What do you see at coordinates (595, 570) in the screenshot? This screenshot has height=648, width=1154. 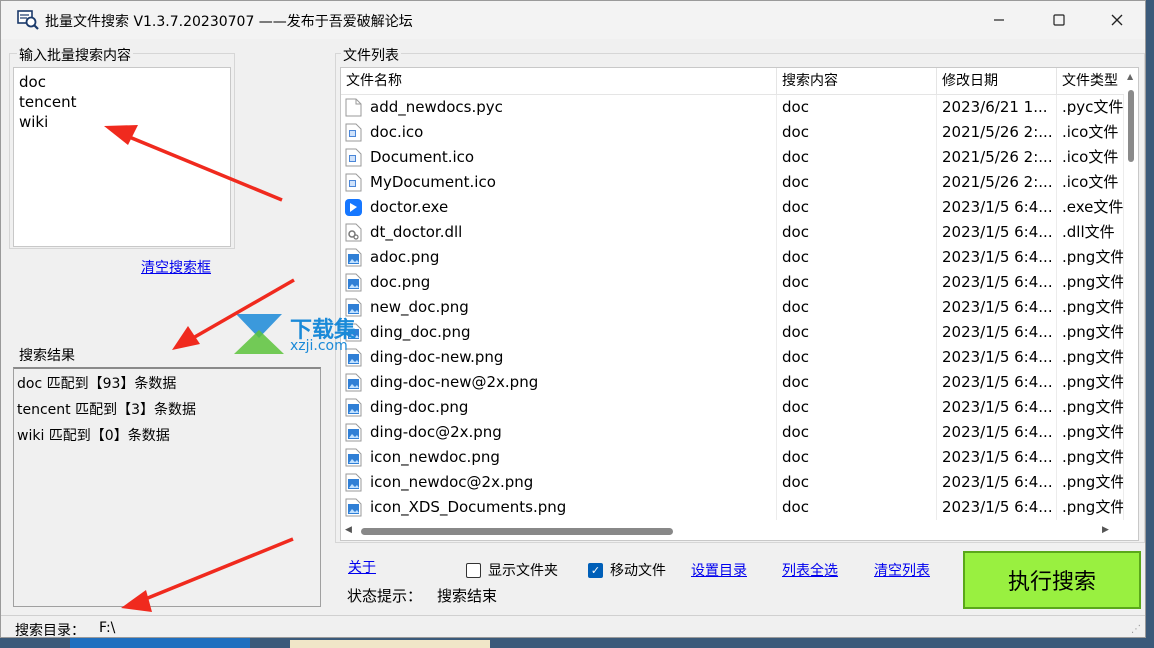 I see `move-file-checkbox-box: ✓` at bounding box center [595, 570].